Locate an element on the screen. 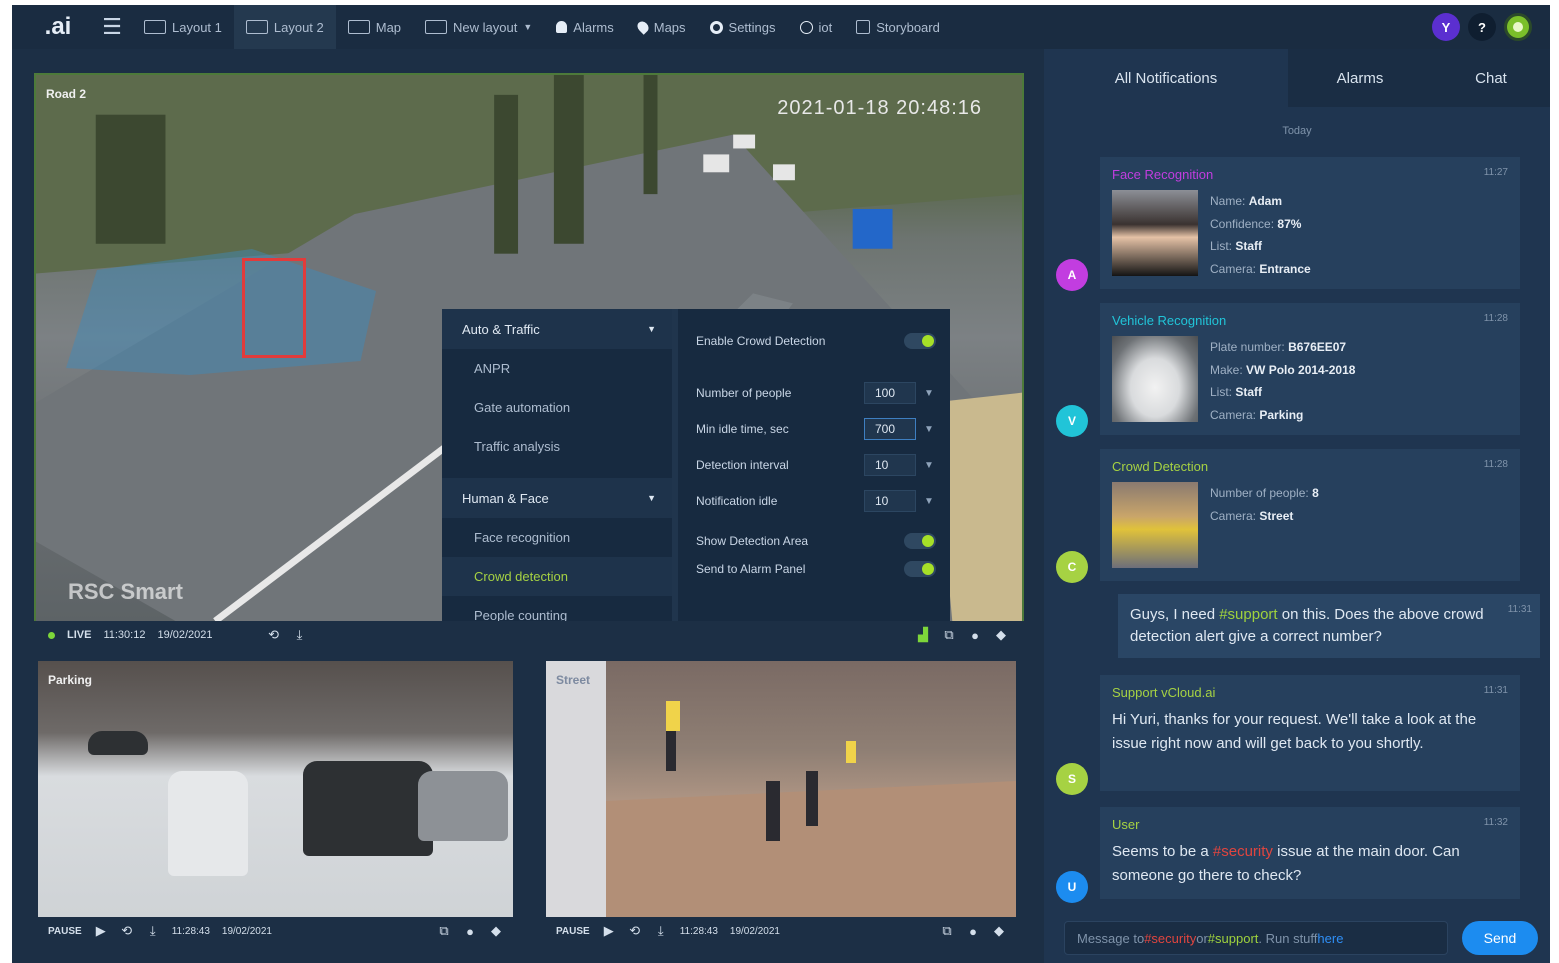 The image size is (1559, 963). send-alarm-toggle is located at coordinates (920, 569).